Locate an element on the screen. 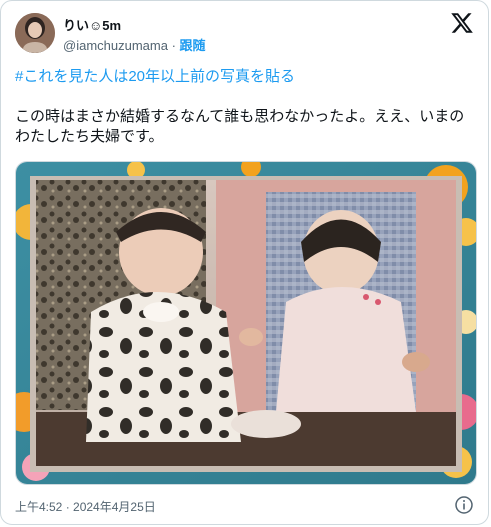 The height and width of the screenshot is (527, 491). author-handle-row: @iamchuzumama · 跟随 is located at coordinates (134, 44).